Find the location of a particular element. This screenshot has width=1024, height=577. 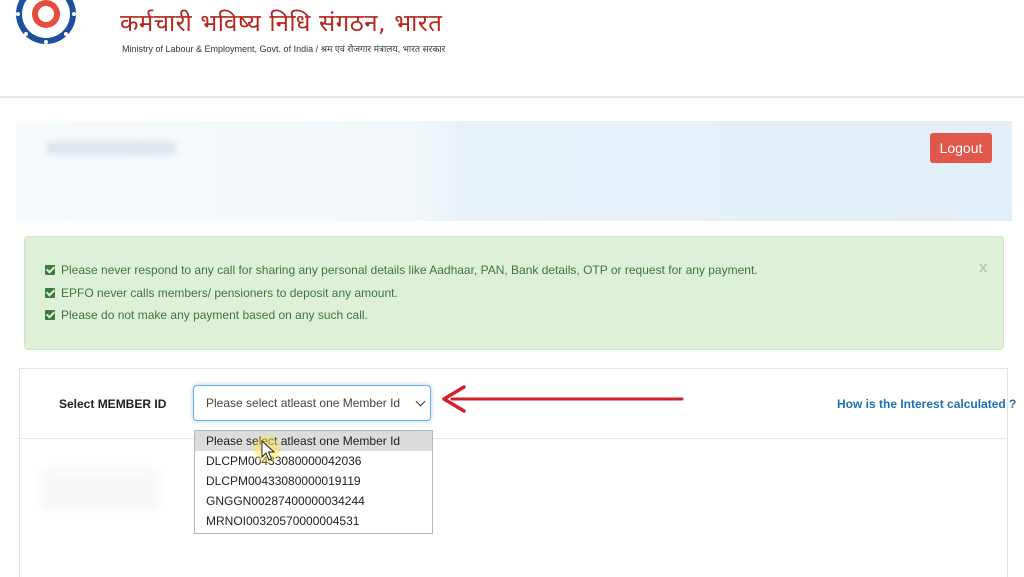

close-icon: x is located at coordinates (983, 267).